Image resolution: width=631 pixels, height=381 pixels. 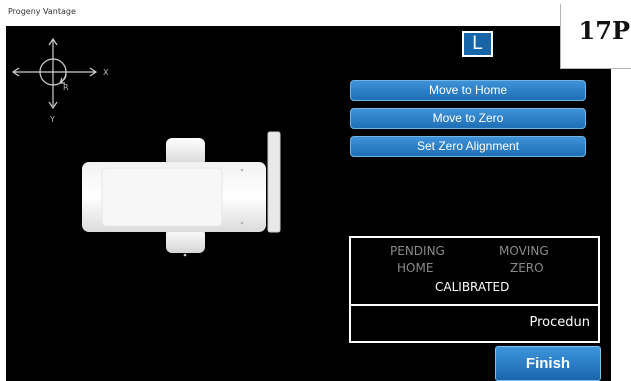 I want to click on move-to-zero-button: Move to Zero, so click(x=468, y=118).